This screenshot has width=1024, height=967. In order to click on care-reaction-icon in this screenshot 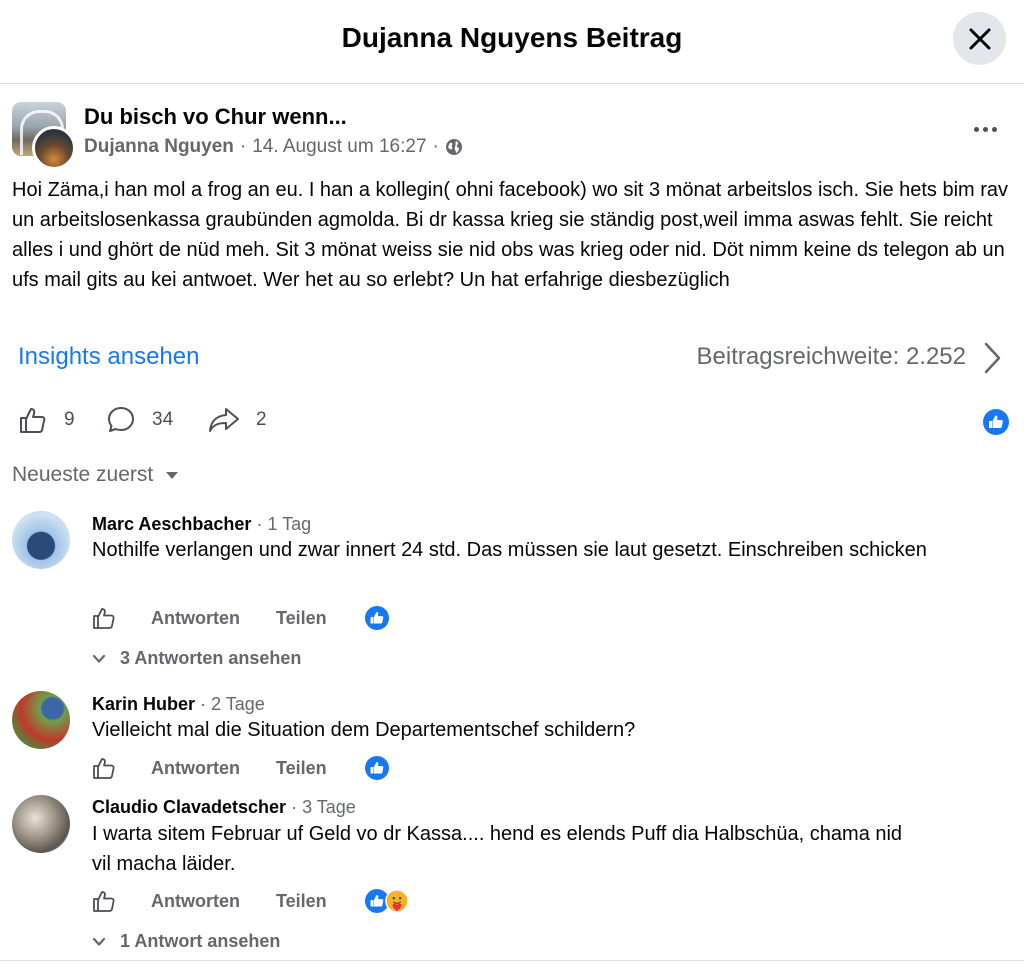, I will do `click(396, 901)`.